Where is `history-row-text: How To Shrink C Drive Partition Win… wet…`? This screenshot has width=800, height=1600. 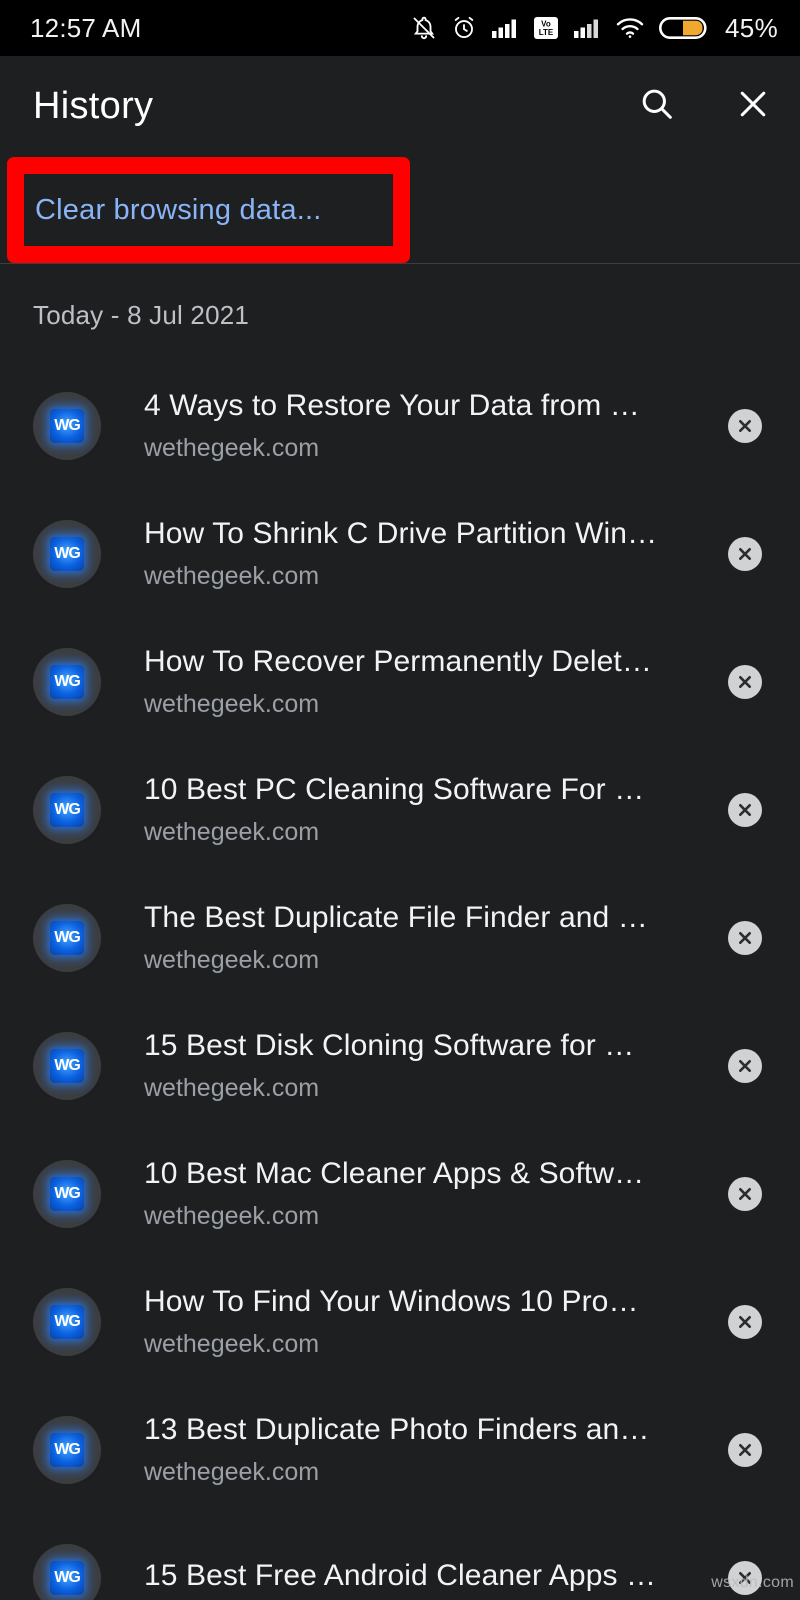
history-row-text: How To Shrink C Drive Partition Win… wet… is located at coordinates (426, 554).